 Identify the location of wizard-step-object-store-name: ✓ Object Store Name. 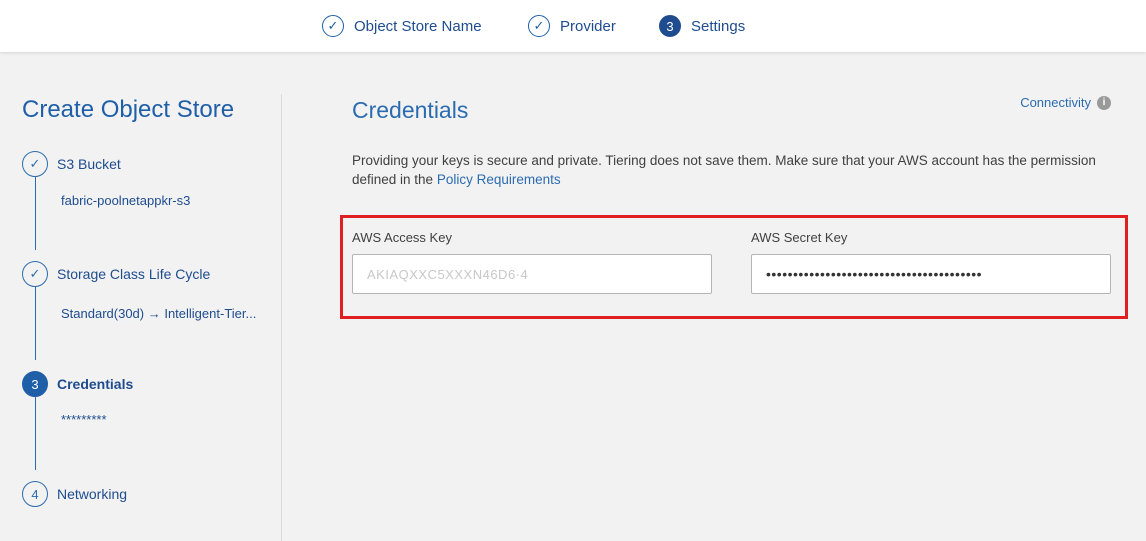
(402, 26).